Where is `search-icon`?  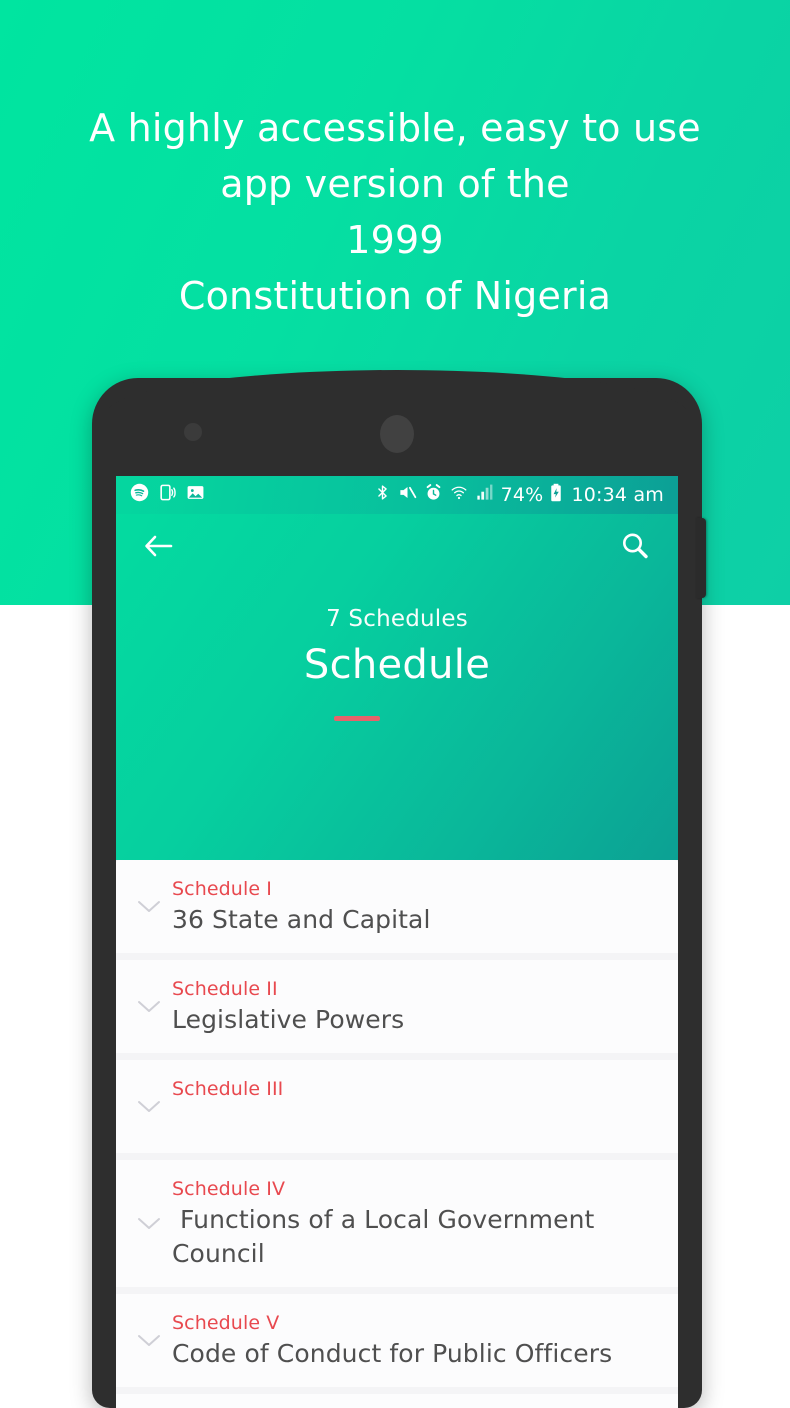 search-icon is located at coordinates (635, 548).